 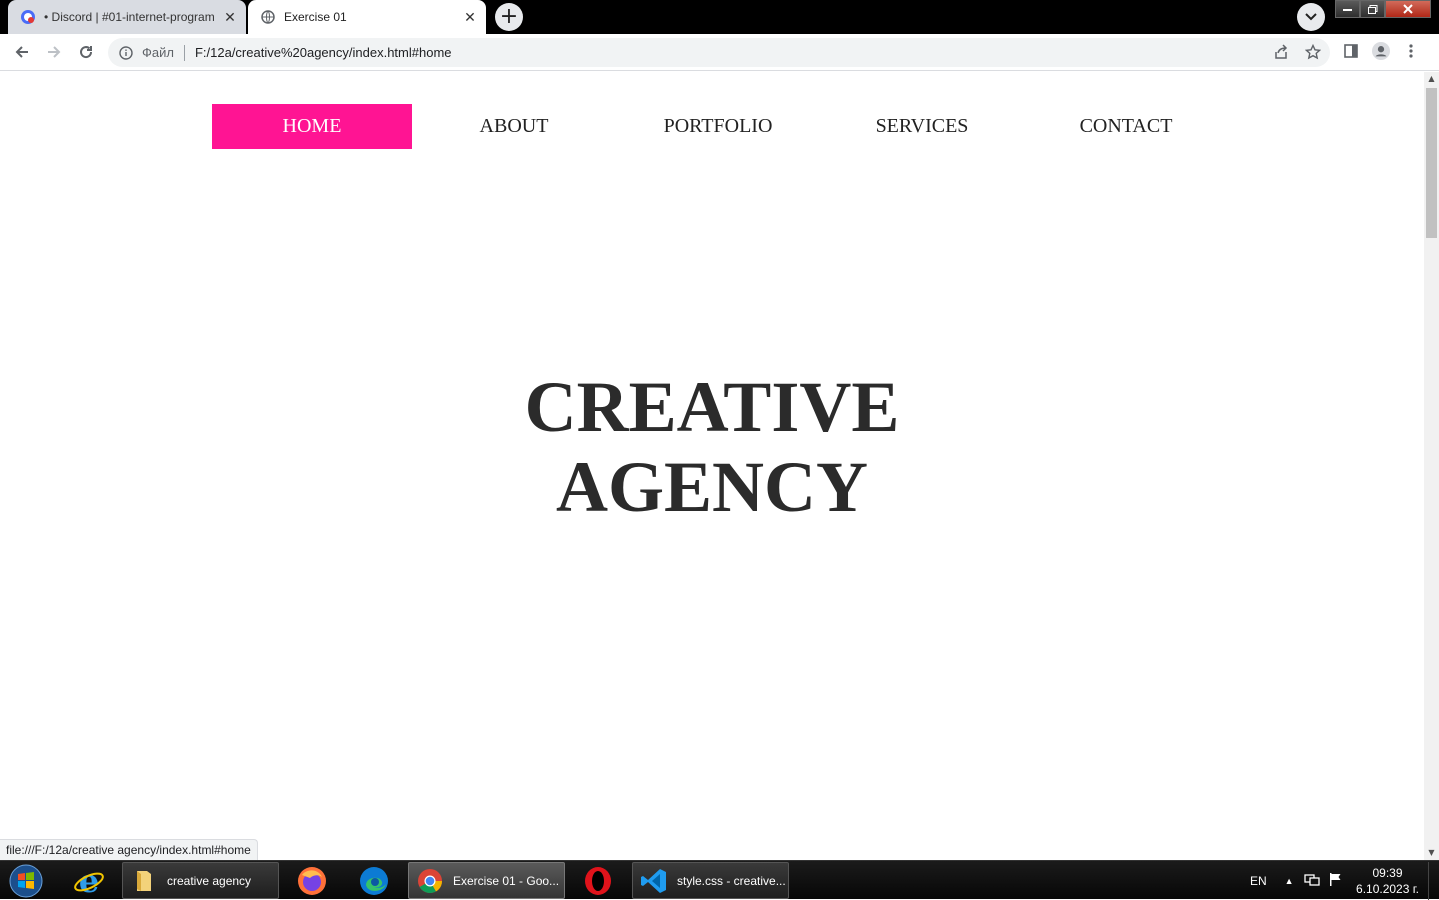 What do you see at coordinates (1387, 873) in the screenshot?
I see `clock-time: 09:39` at bounding box center [1387, 873].